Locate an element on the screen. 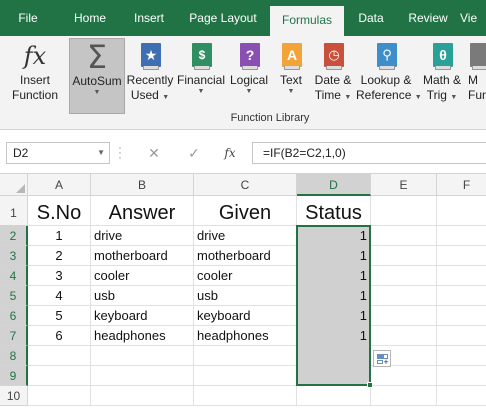 Image resolution: width=486 pixels, height=412 pixels. cell-F6 is located at coordinates (461, 316).